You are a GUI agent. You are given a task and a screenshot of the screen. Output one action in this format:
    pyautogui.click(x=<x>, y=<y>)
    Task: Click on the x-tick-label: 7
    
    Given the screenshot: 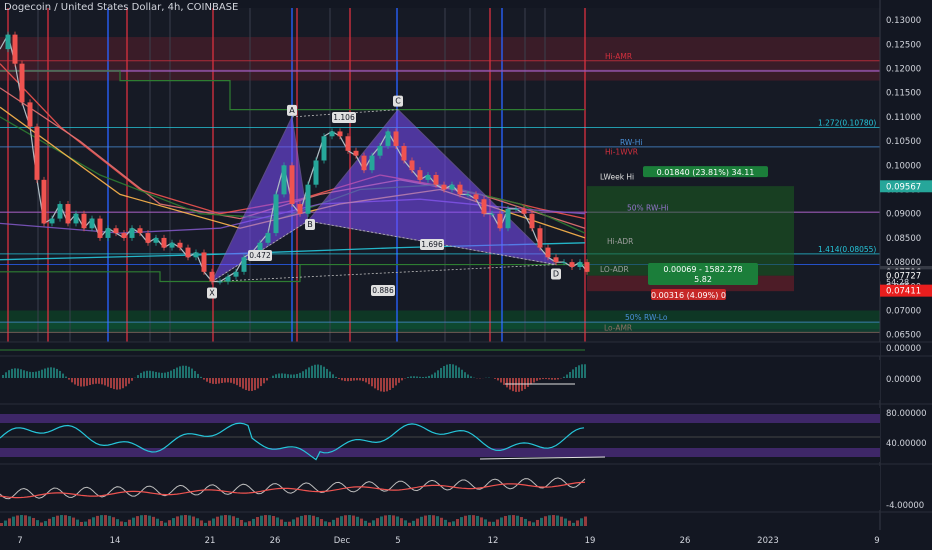 What is the action you would take?
    pyautogui.click(x=19, y=541)
    